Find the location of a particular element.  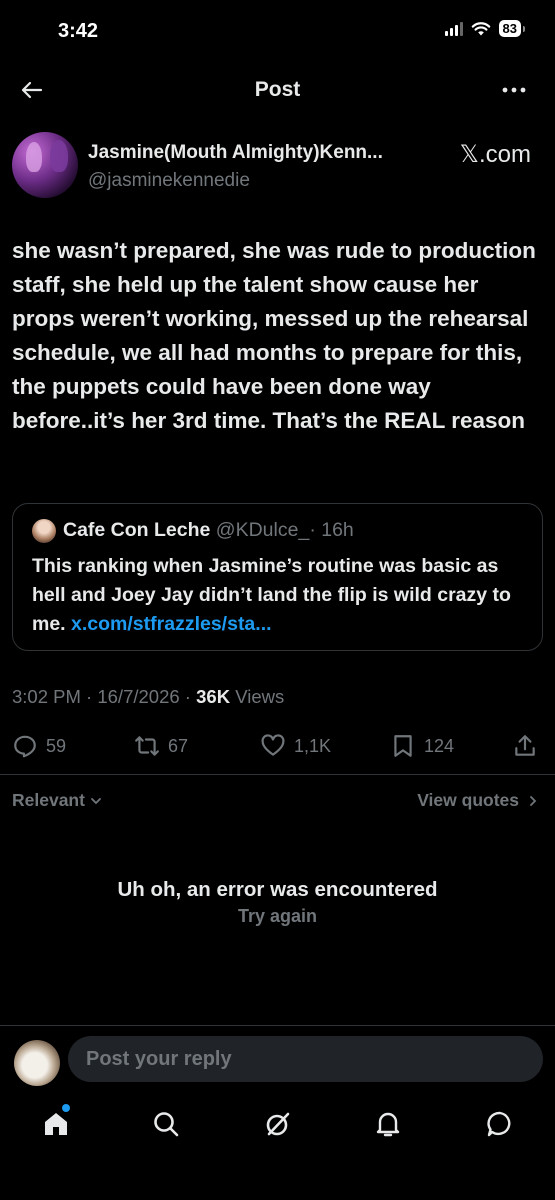

reply-input is located at coordinates (305, 1059).